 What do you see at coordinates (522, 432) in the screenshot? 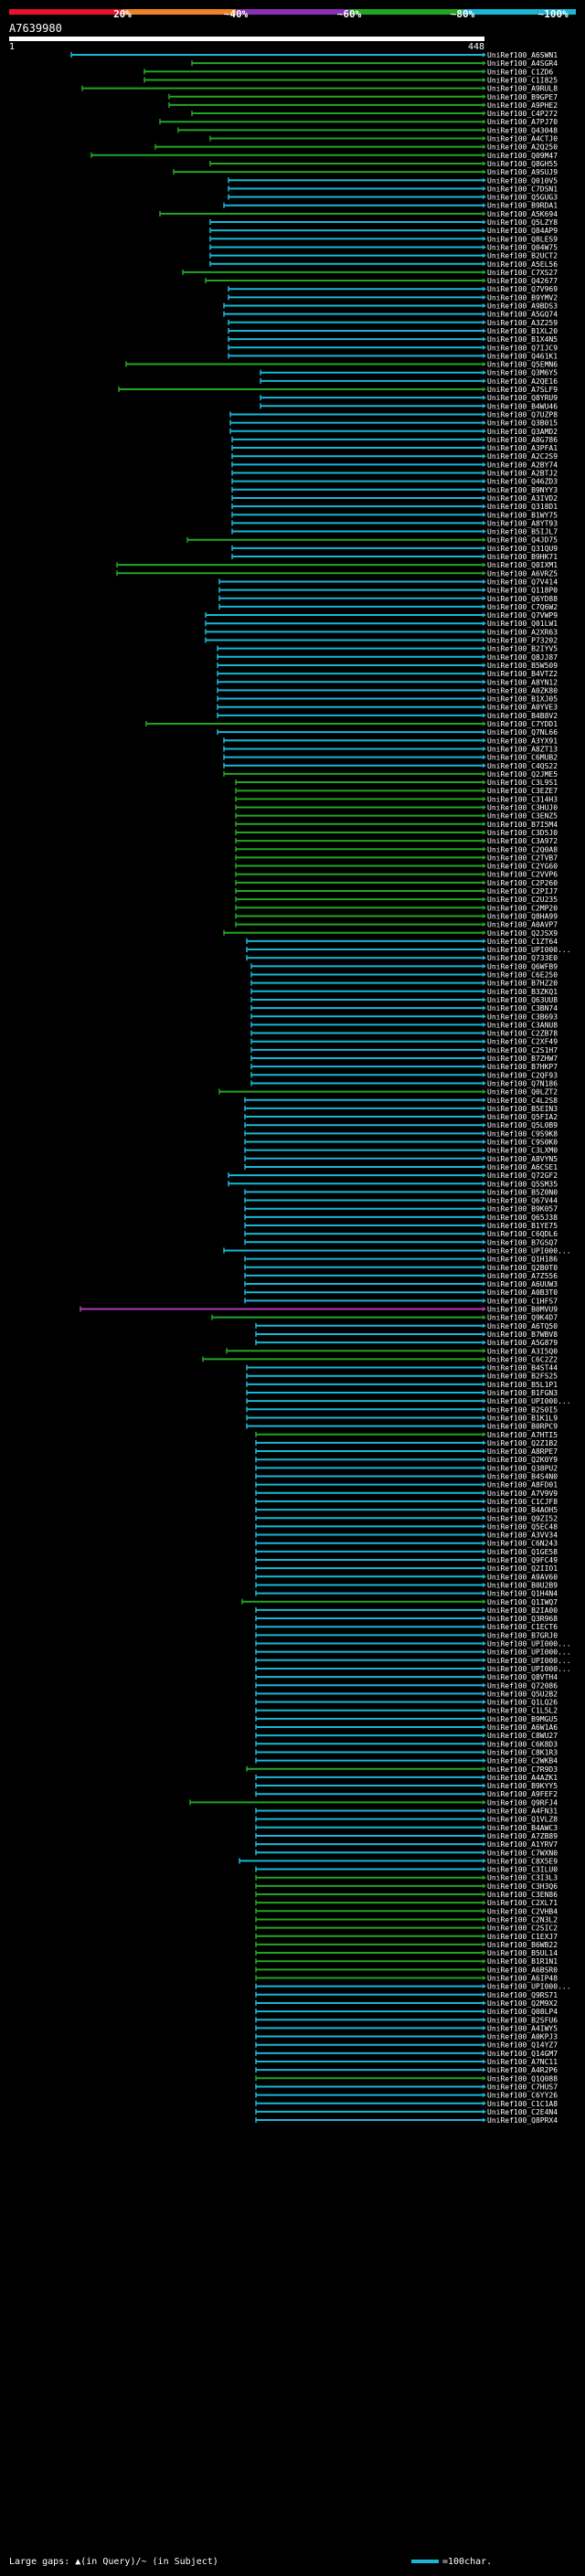
I see `hit-label: UniRef100_Q3AMD2` at bounding box center [522, 432].